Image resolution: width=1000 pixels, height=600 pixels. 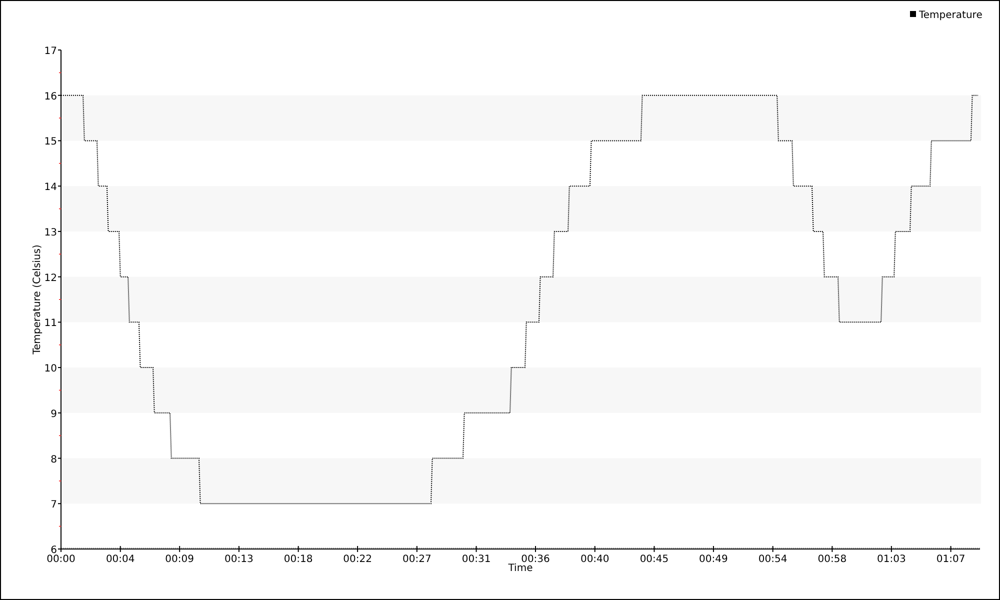 What do you see at coordinates (654, 559) in the screenshot?
I see `x-tick-label: 00:45` at bounding box center [654, 559].